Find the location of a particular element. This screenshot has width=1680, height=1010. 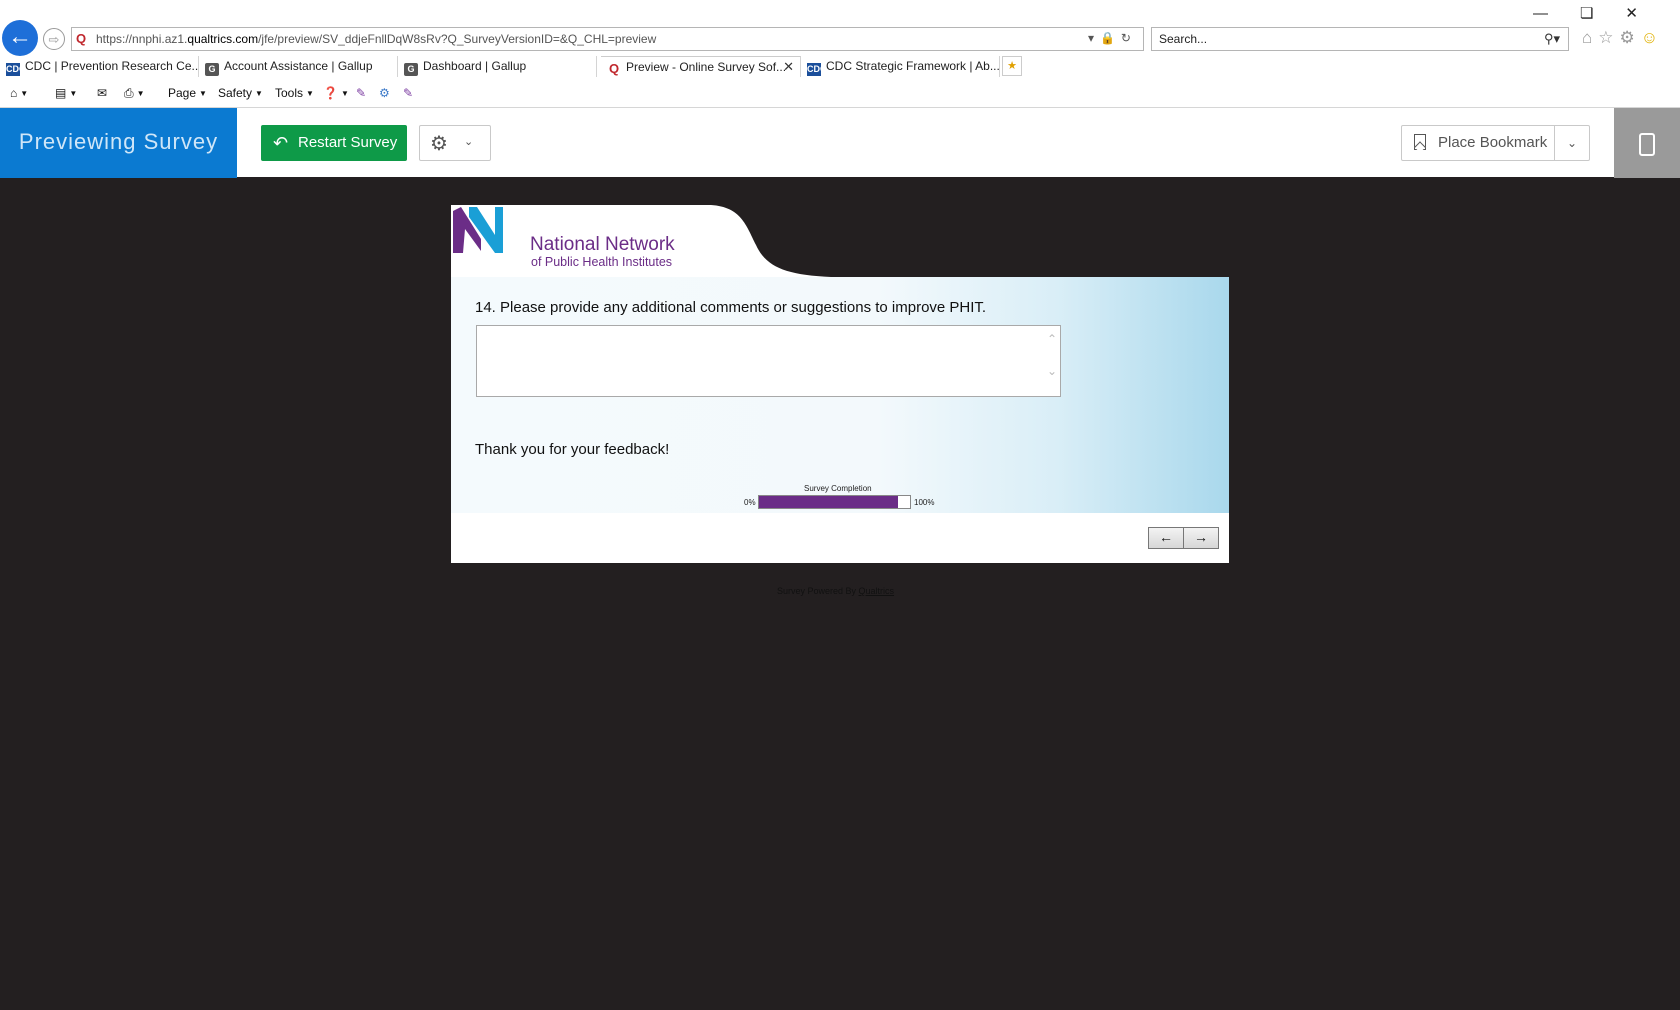

preview-options-button: ⚙ ⌄ is located at coordinates (455, 143).